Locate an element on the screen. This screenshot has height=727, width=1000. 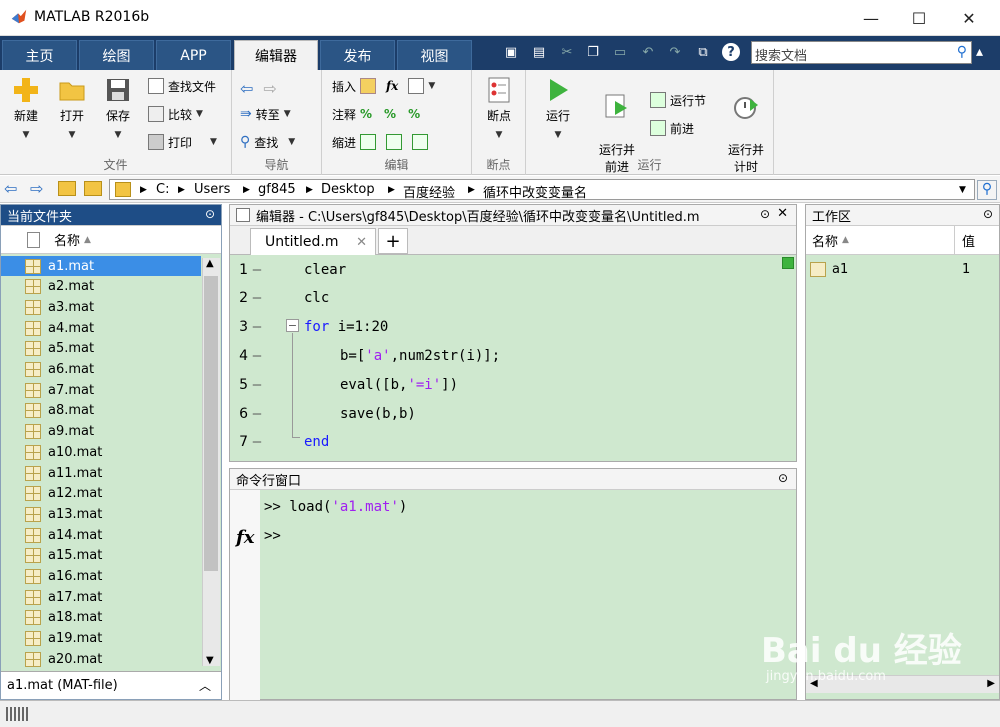
code-line: 4— b=['a',num2str(i)]; is located at coordinates (510, 355).